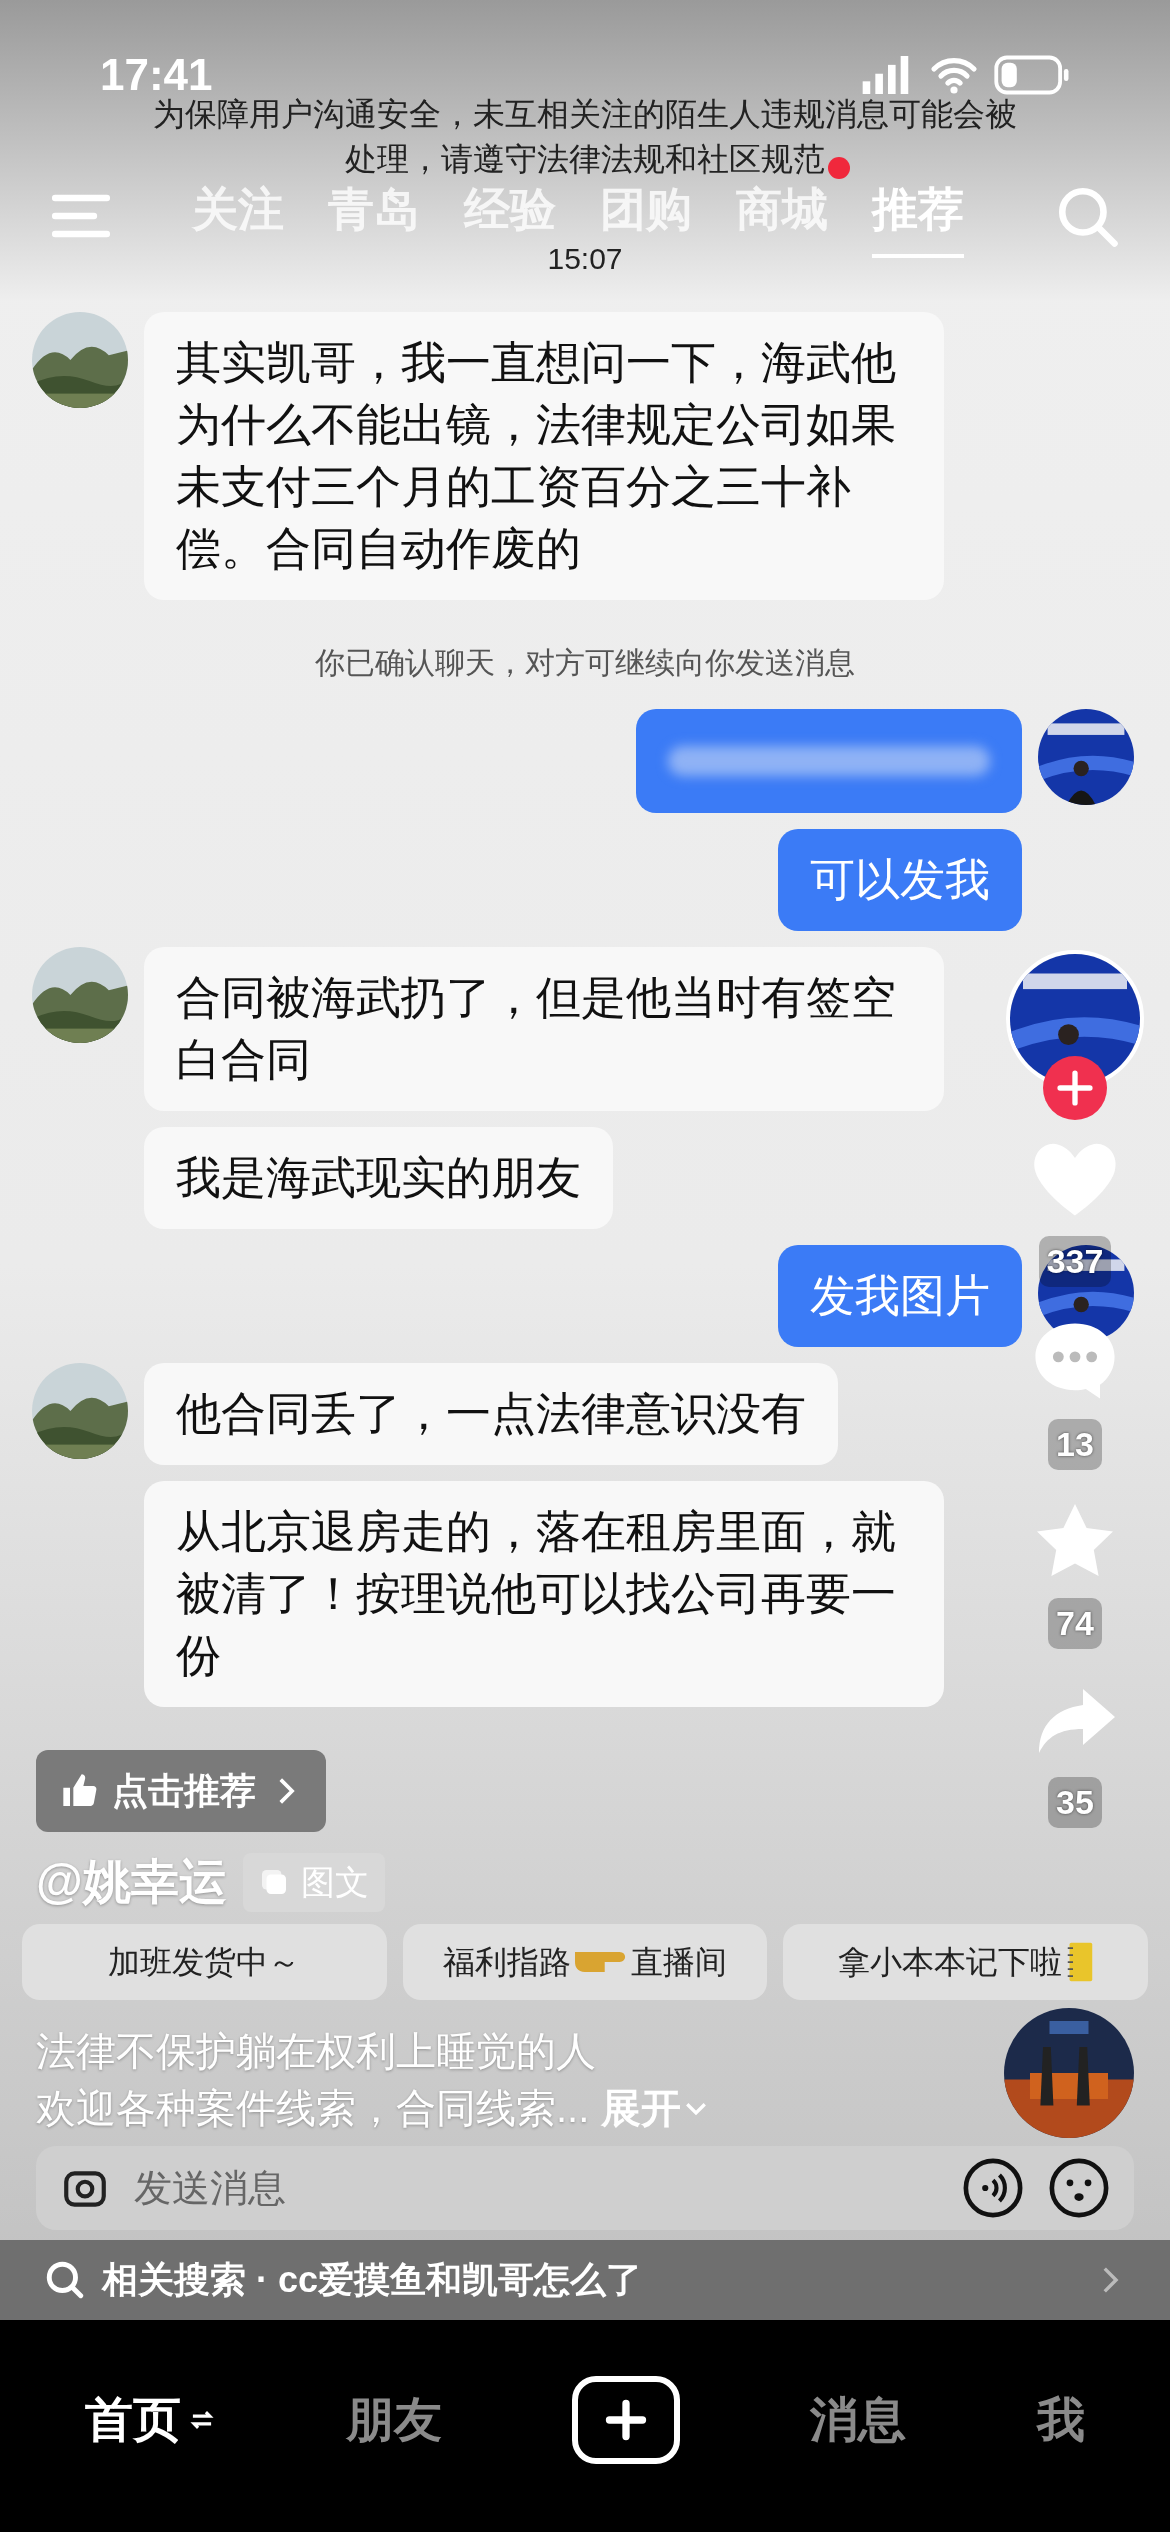  What do you see at coordinates (1079, 1962) in the screenshot?
I see `notebook-icon` at bounding box center [1079, 1962].